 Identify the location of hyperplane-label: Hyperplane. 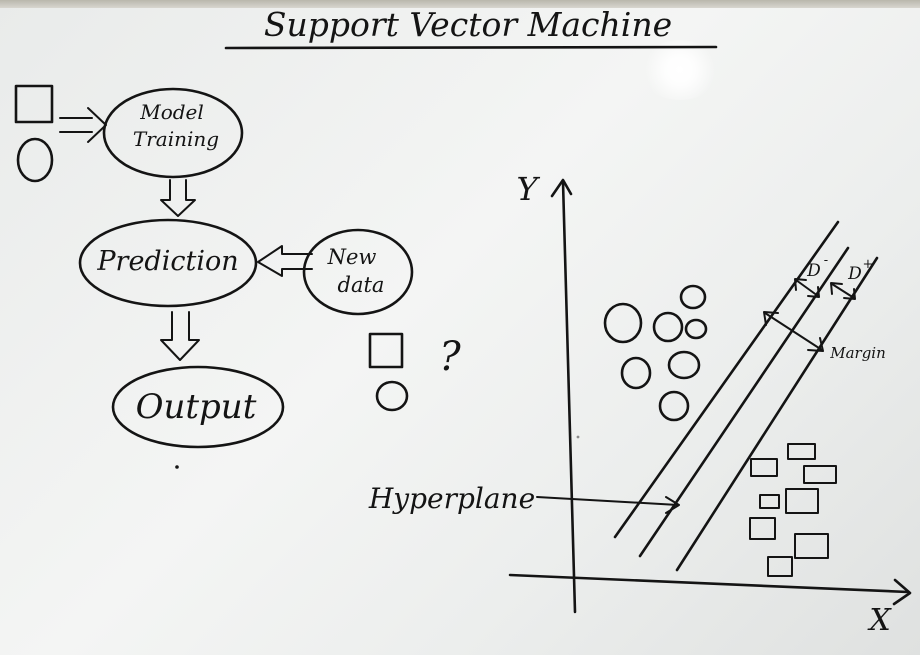
(451, 498).